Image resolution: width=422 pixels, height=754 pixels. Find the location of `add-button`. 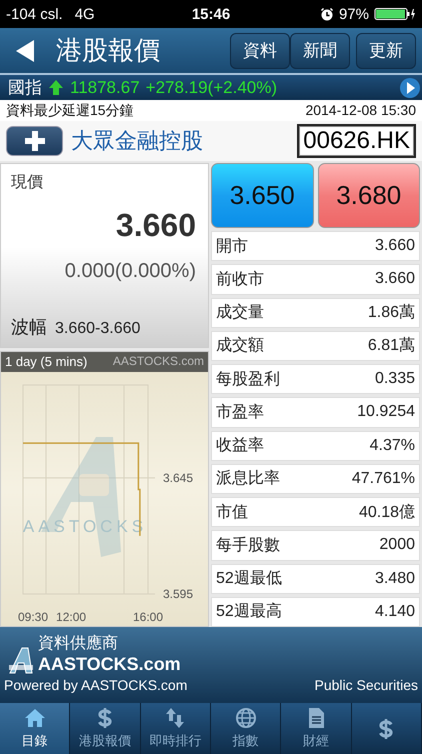

add-button is located at coordinates (34, 141).